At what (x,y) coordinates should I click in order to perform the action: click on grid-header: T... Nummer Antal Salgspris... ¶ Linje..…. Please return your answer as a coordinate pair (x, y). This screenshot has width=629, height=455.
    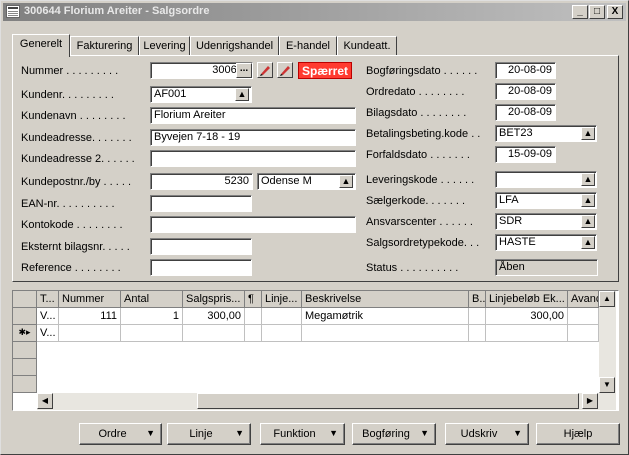
    Looking at the image, I should click on (313, 299).